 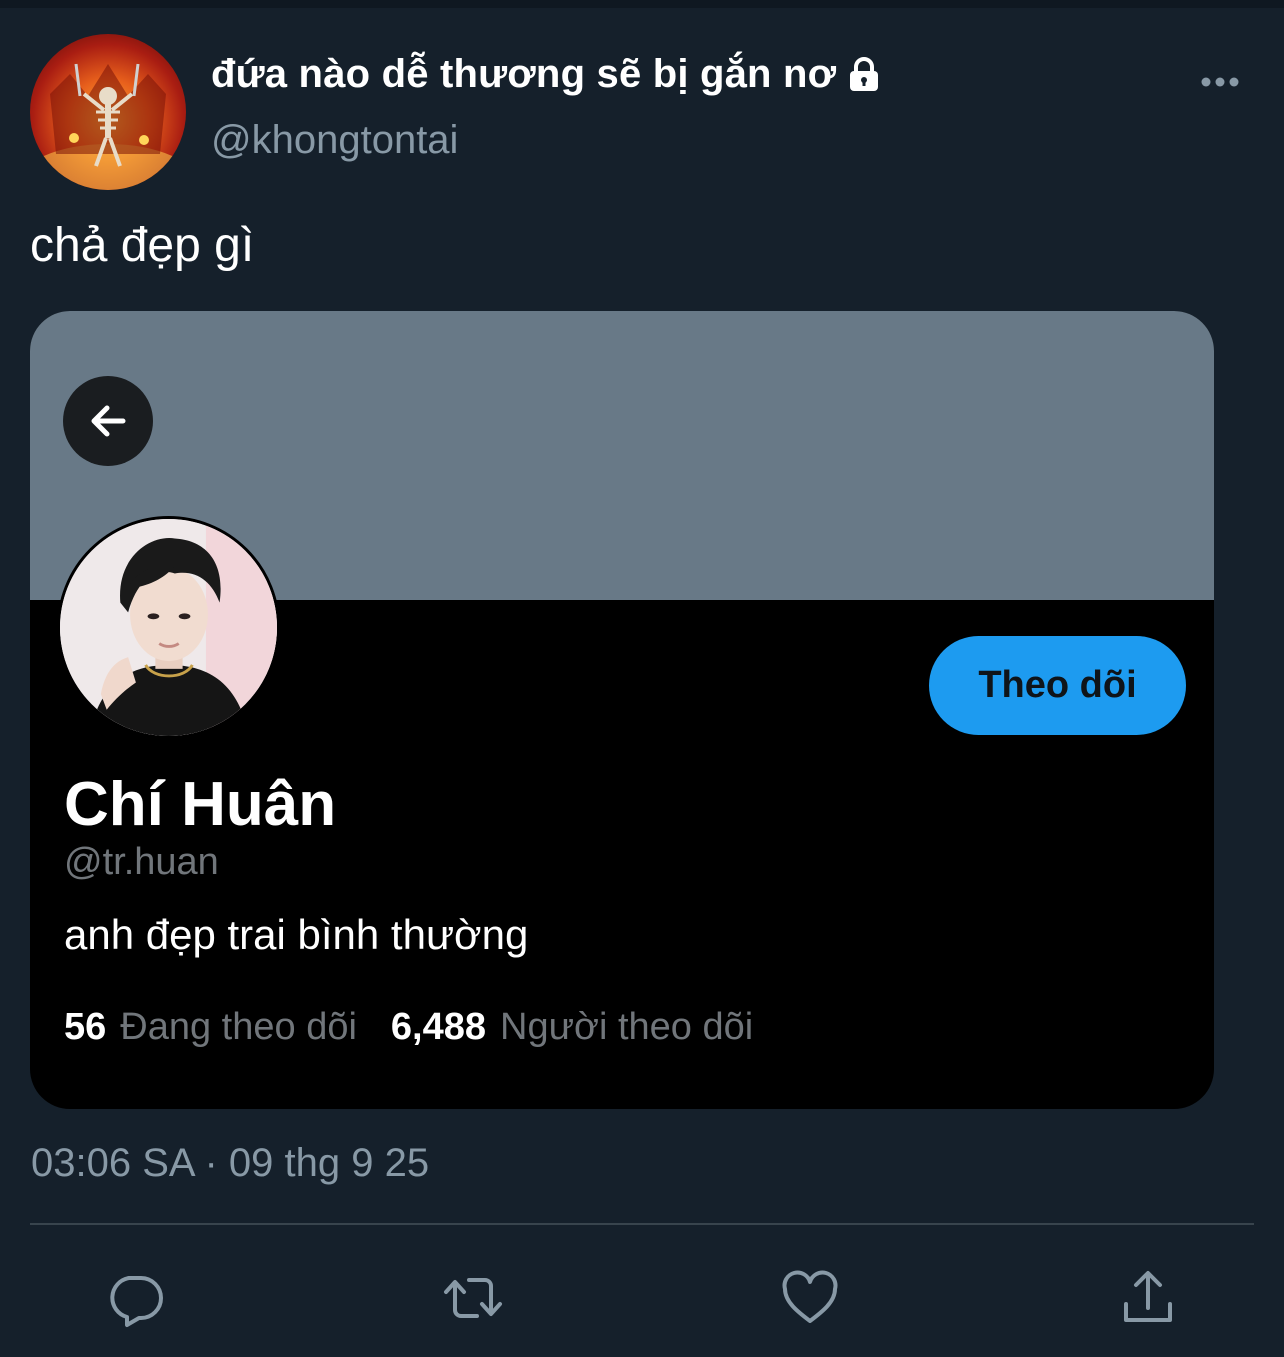 I want to click on tweet-timestamp: 03:06 SA · 09 thg 9 25, so click(x=230, y=1163).